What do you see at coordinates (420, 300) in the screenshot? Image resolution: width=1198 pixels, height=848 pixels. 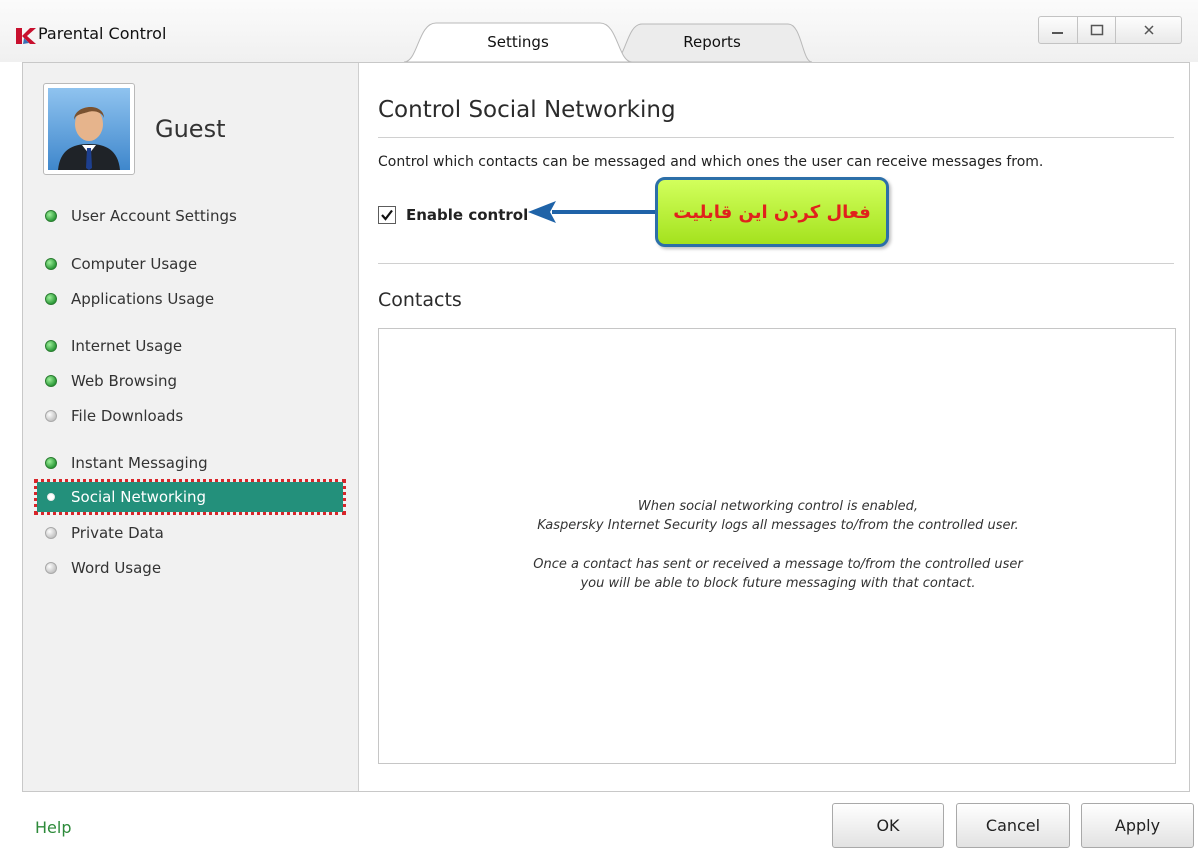 I see `contacts-title: Contacts` at bounding box center [420, 300].